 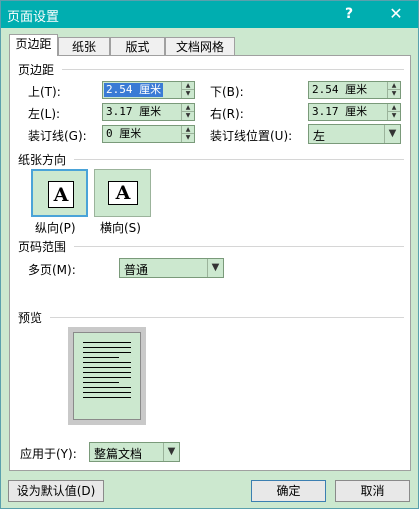 I want to click on gutter-value: 0 厘米, so click(x=123, y=134).